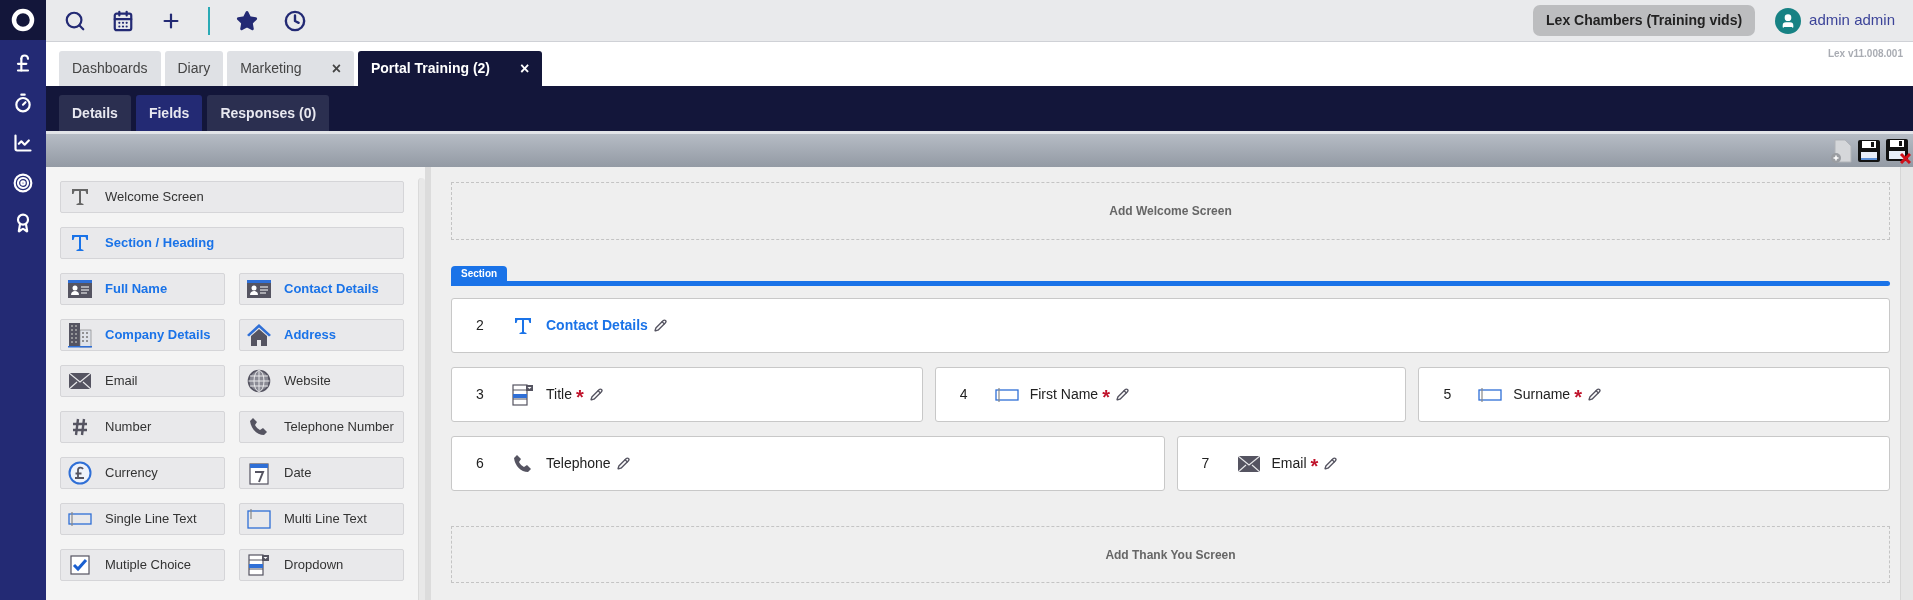 The image size is (1913, 600). What do you see at coordinates (1869, 150) in the screenshot?
I see `save-icon` at bounding box center [1869, 150].